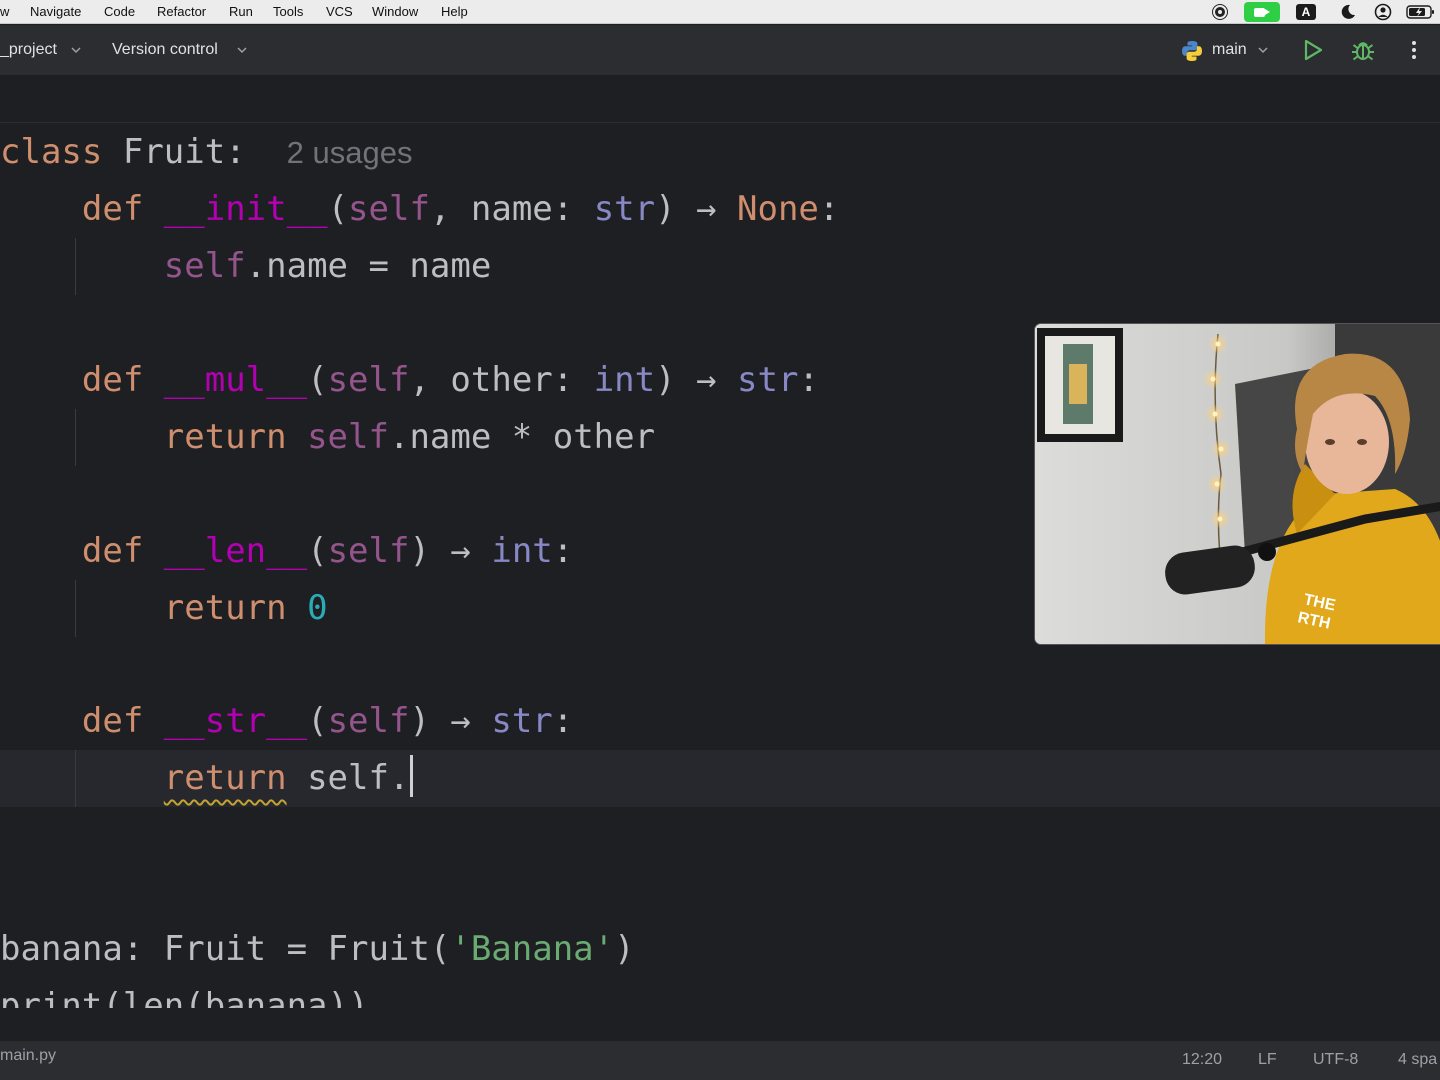 This screenshot has width=1440, height=1080. I want to click on menu-window: Window, so click(395, 11).